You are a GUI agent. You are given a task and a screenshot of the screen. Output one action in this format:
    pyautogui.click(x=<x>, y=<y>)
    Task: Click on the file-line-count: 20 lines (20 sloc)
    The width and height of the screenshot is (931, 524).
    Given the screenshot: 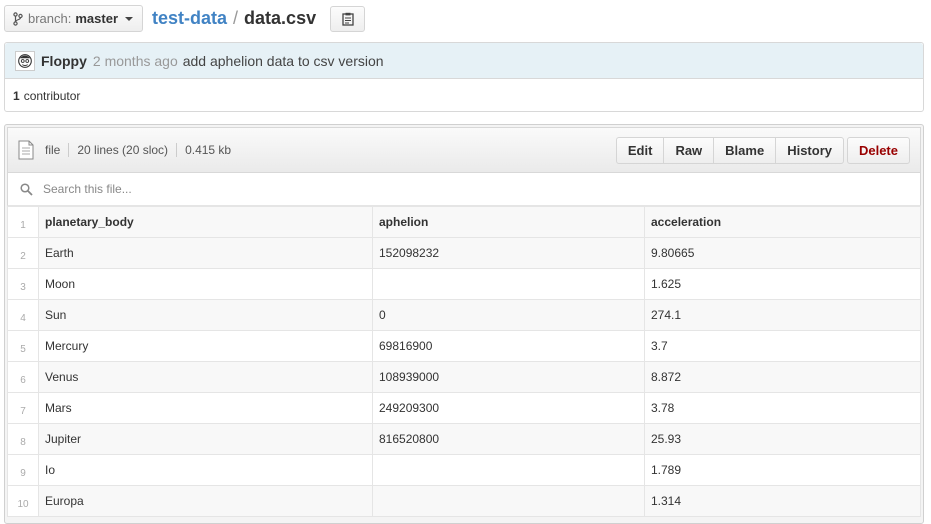 What is the action you would take?
    pyautogui.click(x=123, y=150)
    